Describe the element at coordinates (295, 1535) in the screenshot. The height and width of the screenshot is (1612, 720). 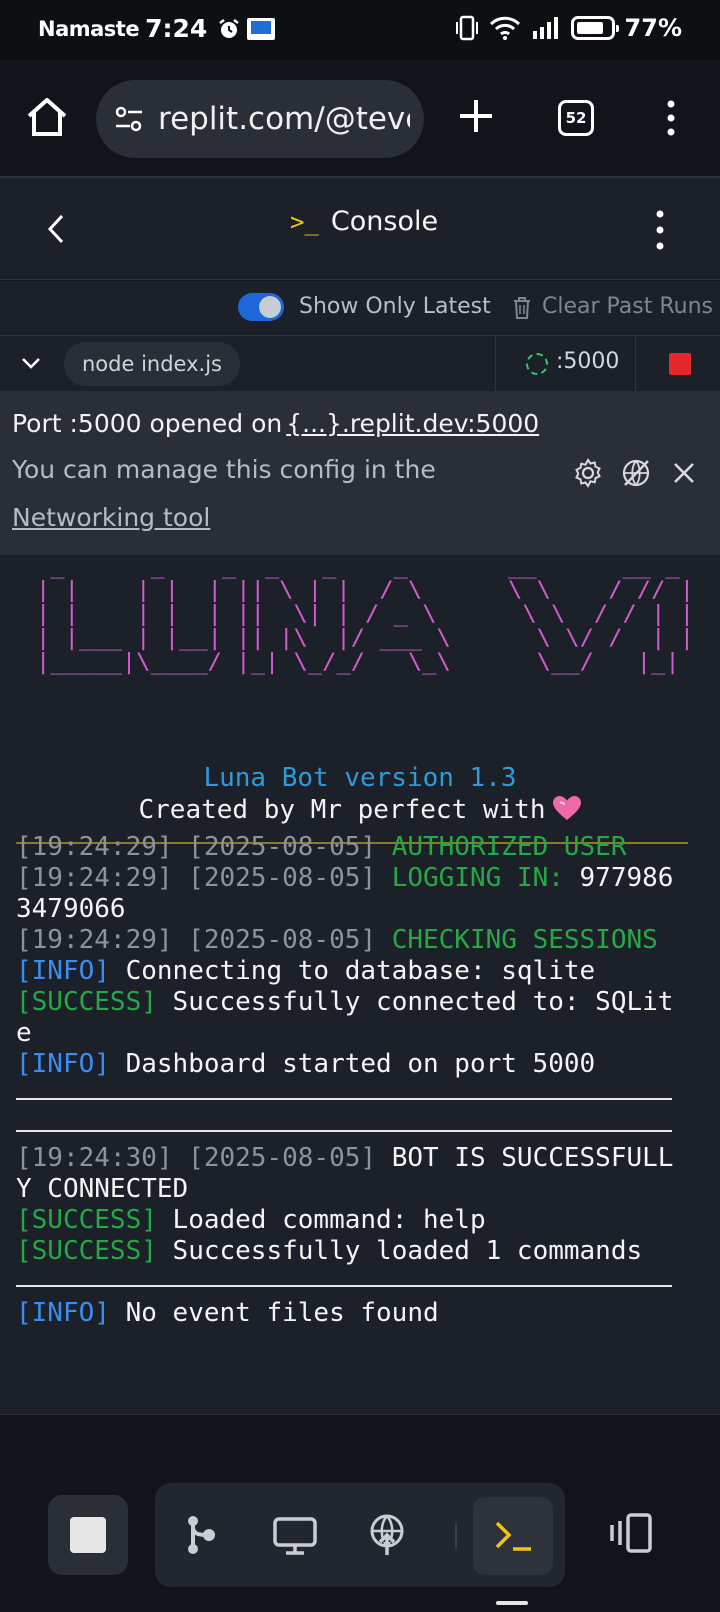
I see `monitor-icon` at that location.